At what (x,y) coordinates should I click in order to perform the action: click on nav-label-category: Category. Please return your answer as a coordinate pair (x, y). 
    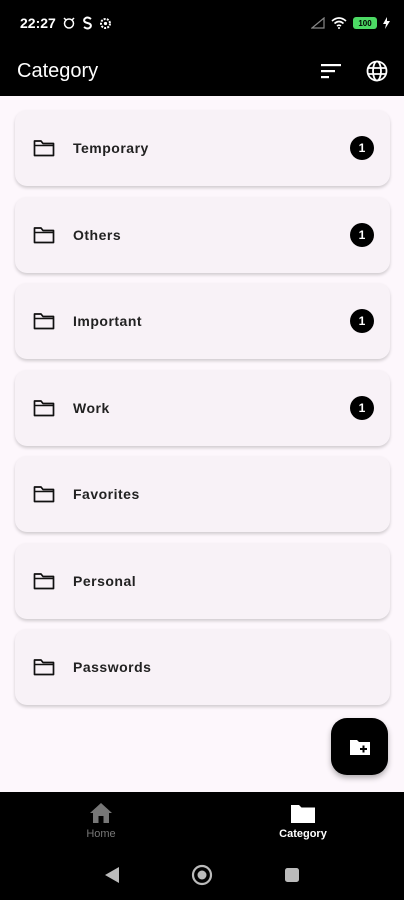
    Looking at the image, I should click on (303, 833).